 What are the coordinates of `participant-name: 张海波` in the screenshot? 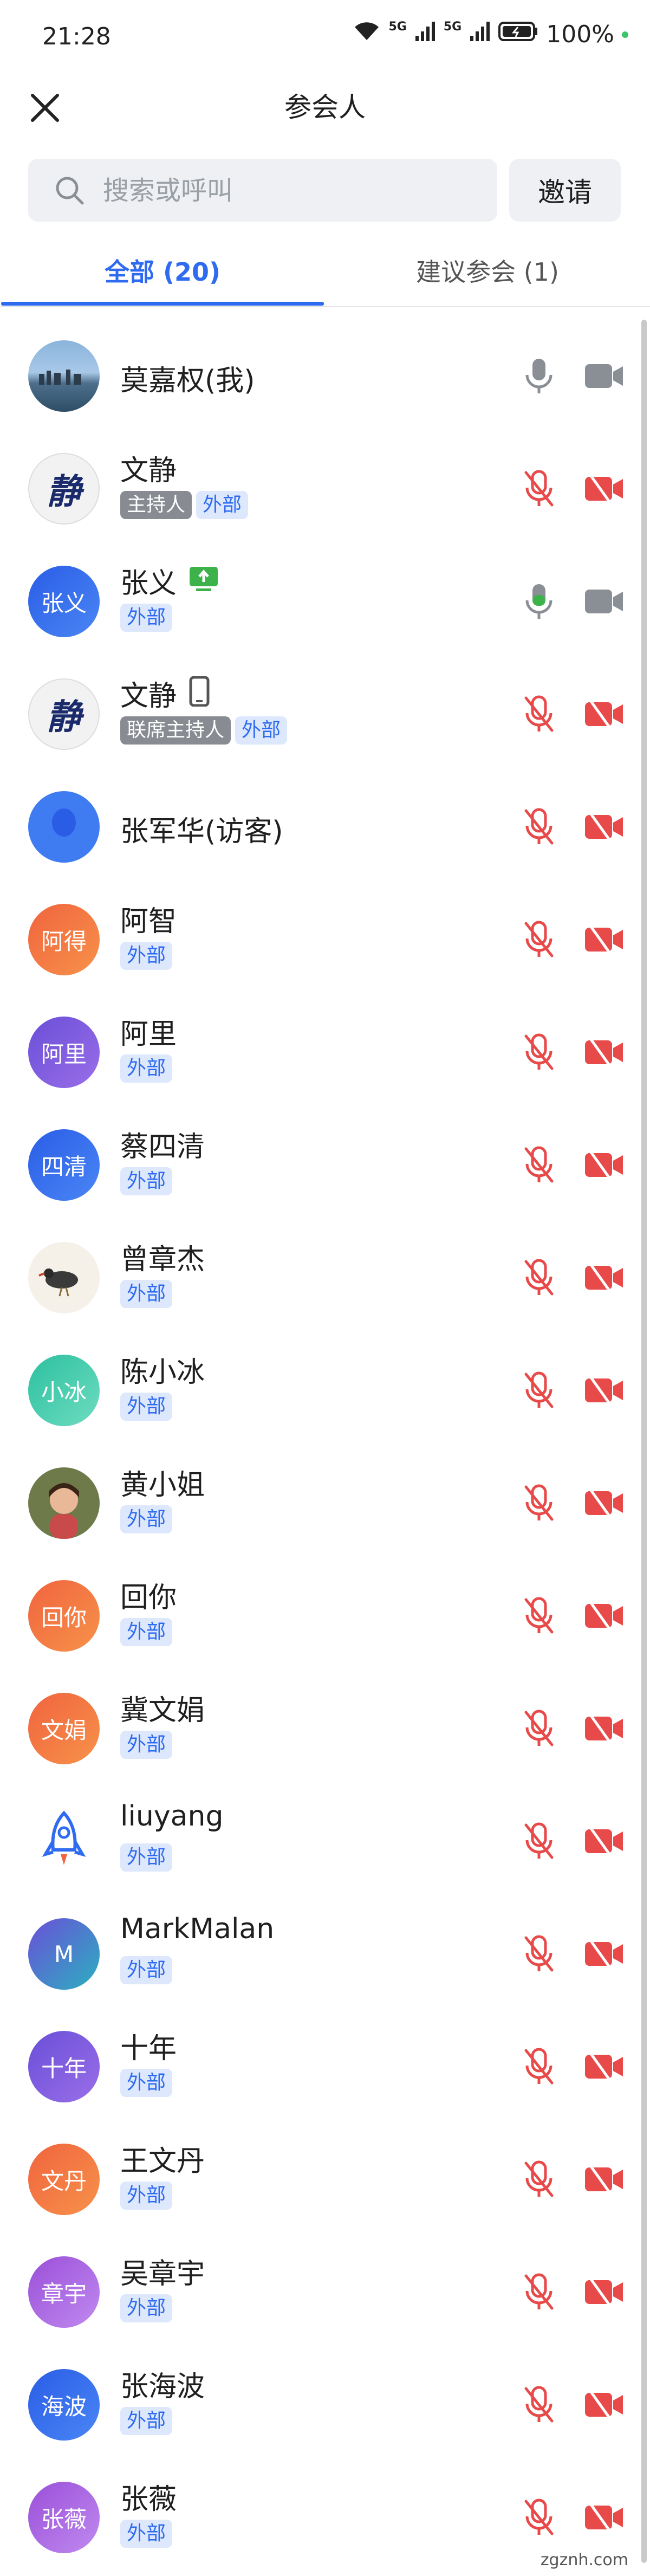 It's located at (162, 2387).